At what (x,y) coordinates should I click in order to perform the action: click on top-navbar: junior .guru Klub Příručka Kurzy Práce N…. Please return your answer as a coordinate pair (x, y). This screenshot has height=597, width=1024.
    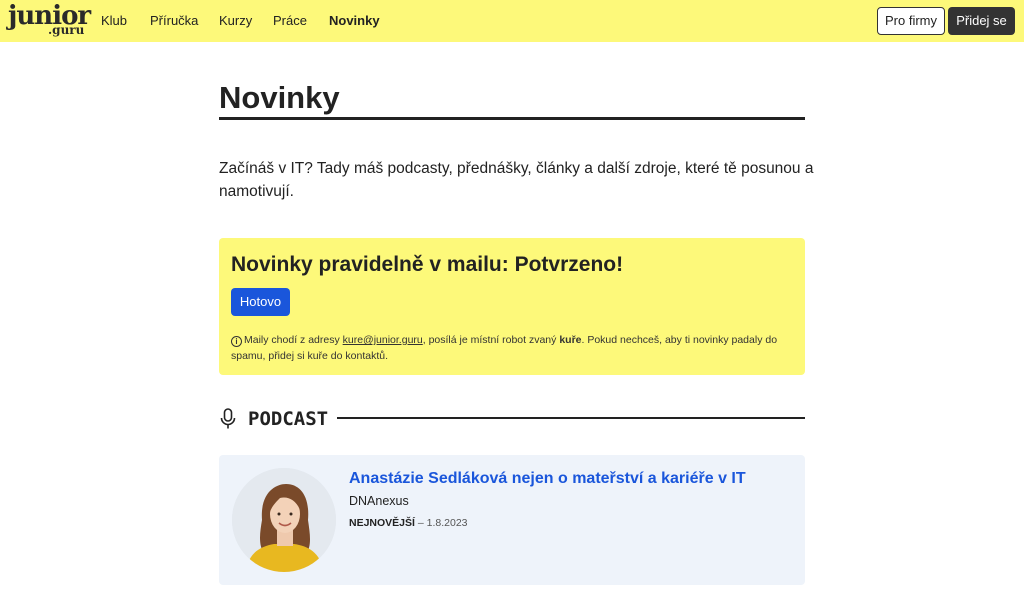
    Looking at the image, I should click on (512, 21).